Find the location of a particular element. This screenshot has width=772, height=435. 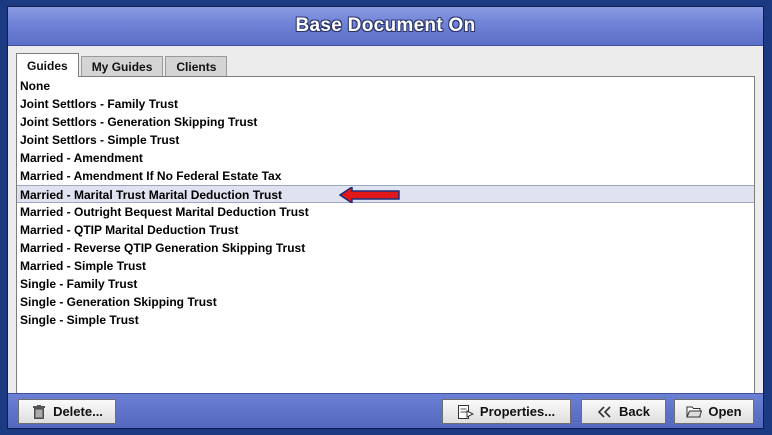

list-item: Single - Simple Trust is located at coordinates (385, 320).